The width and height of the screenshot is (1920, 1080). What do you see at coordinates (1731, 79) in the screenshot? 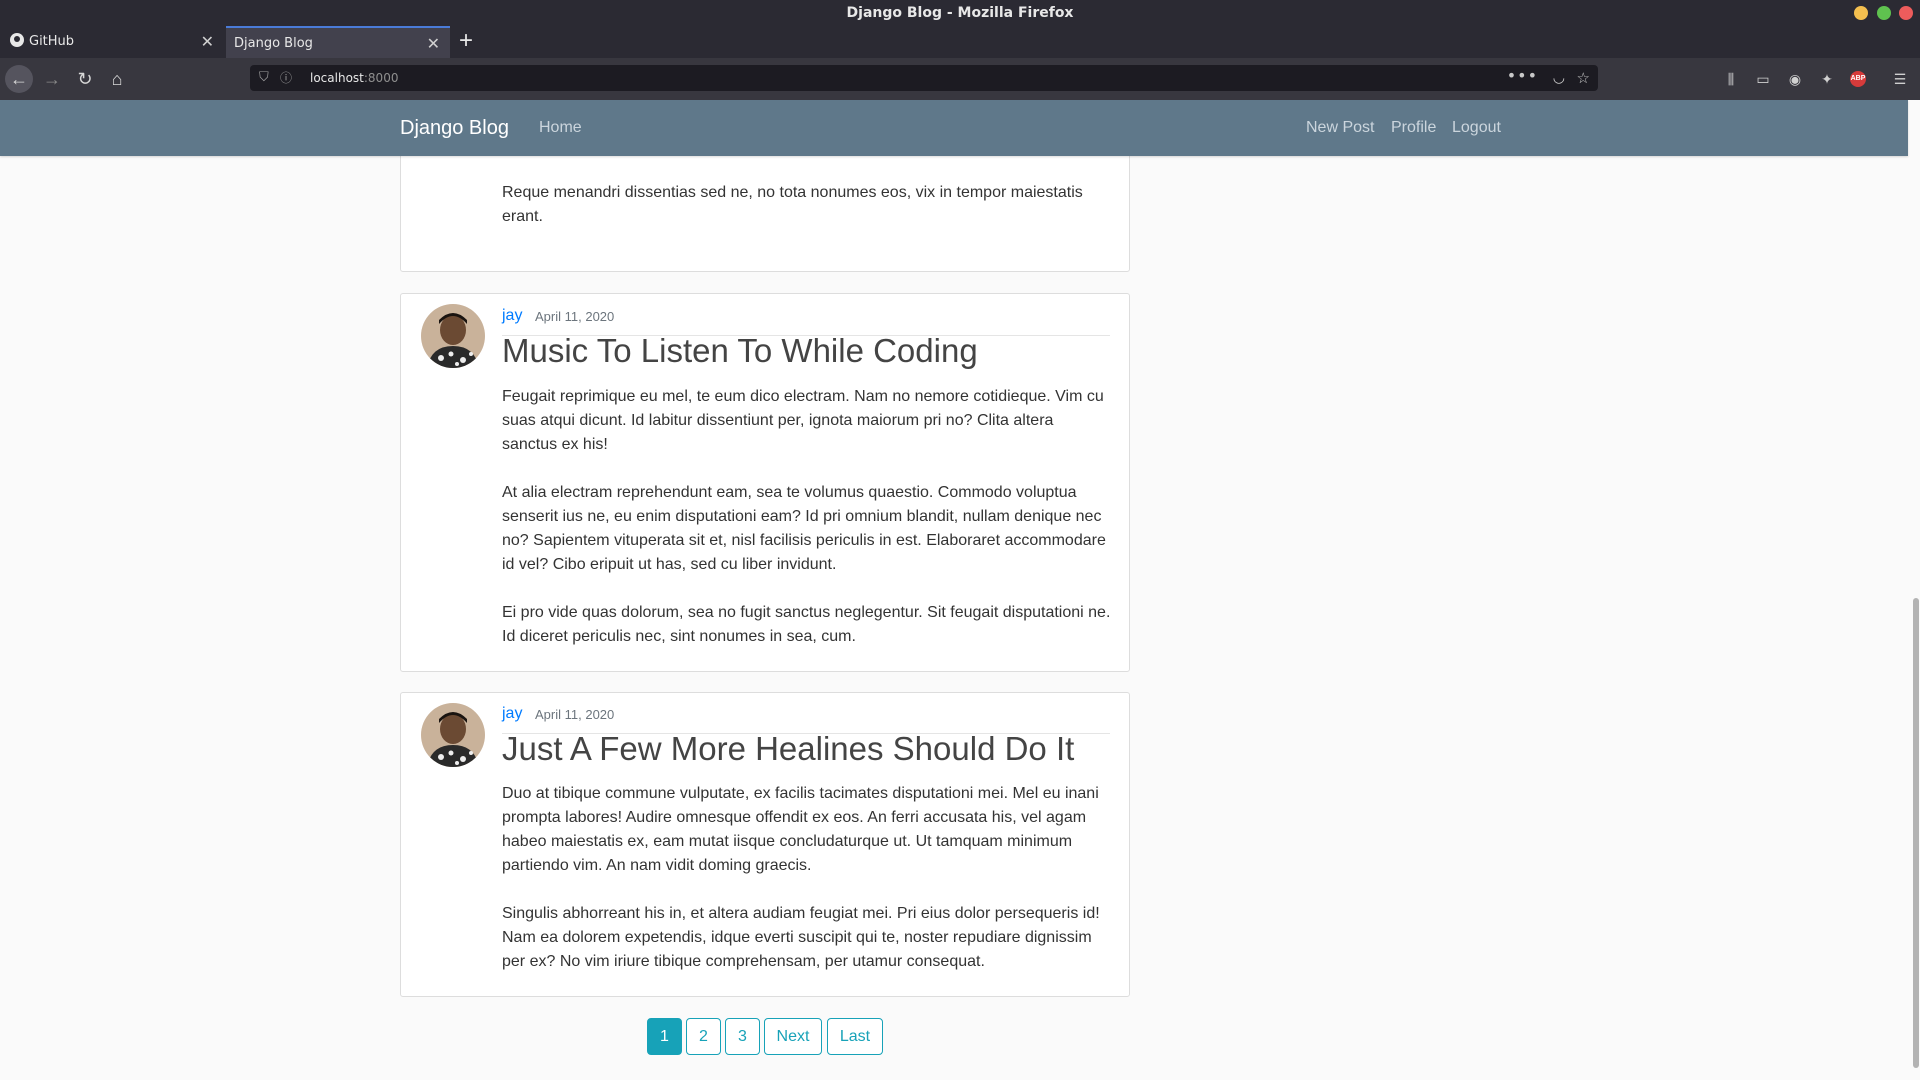
I see `library-icon: ⫼` at bounding box center [1731, 79].